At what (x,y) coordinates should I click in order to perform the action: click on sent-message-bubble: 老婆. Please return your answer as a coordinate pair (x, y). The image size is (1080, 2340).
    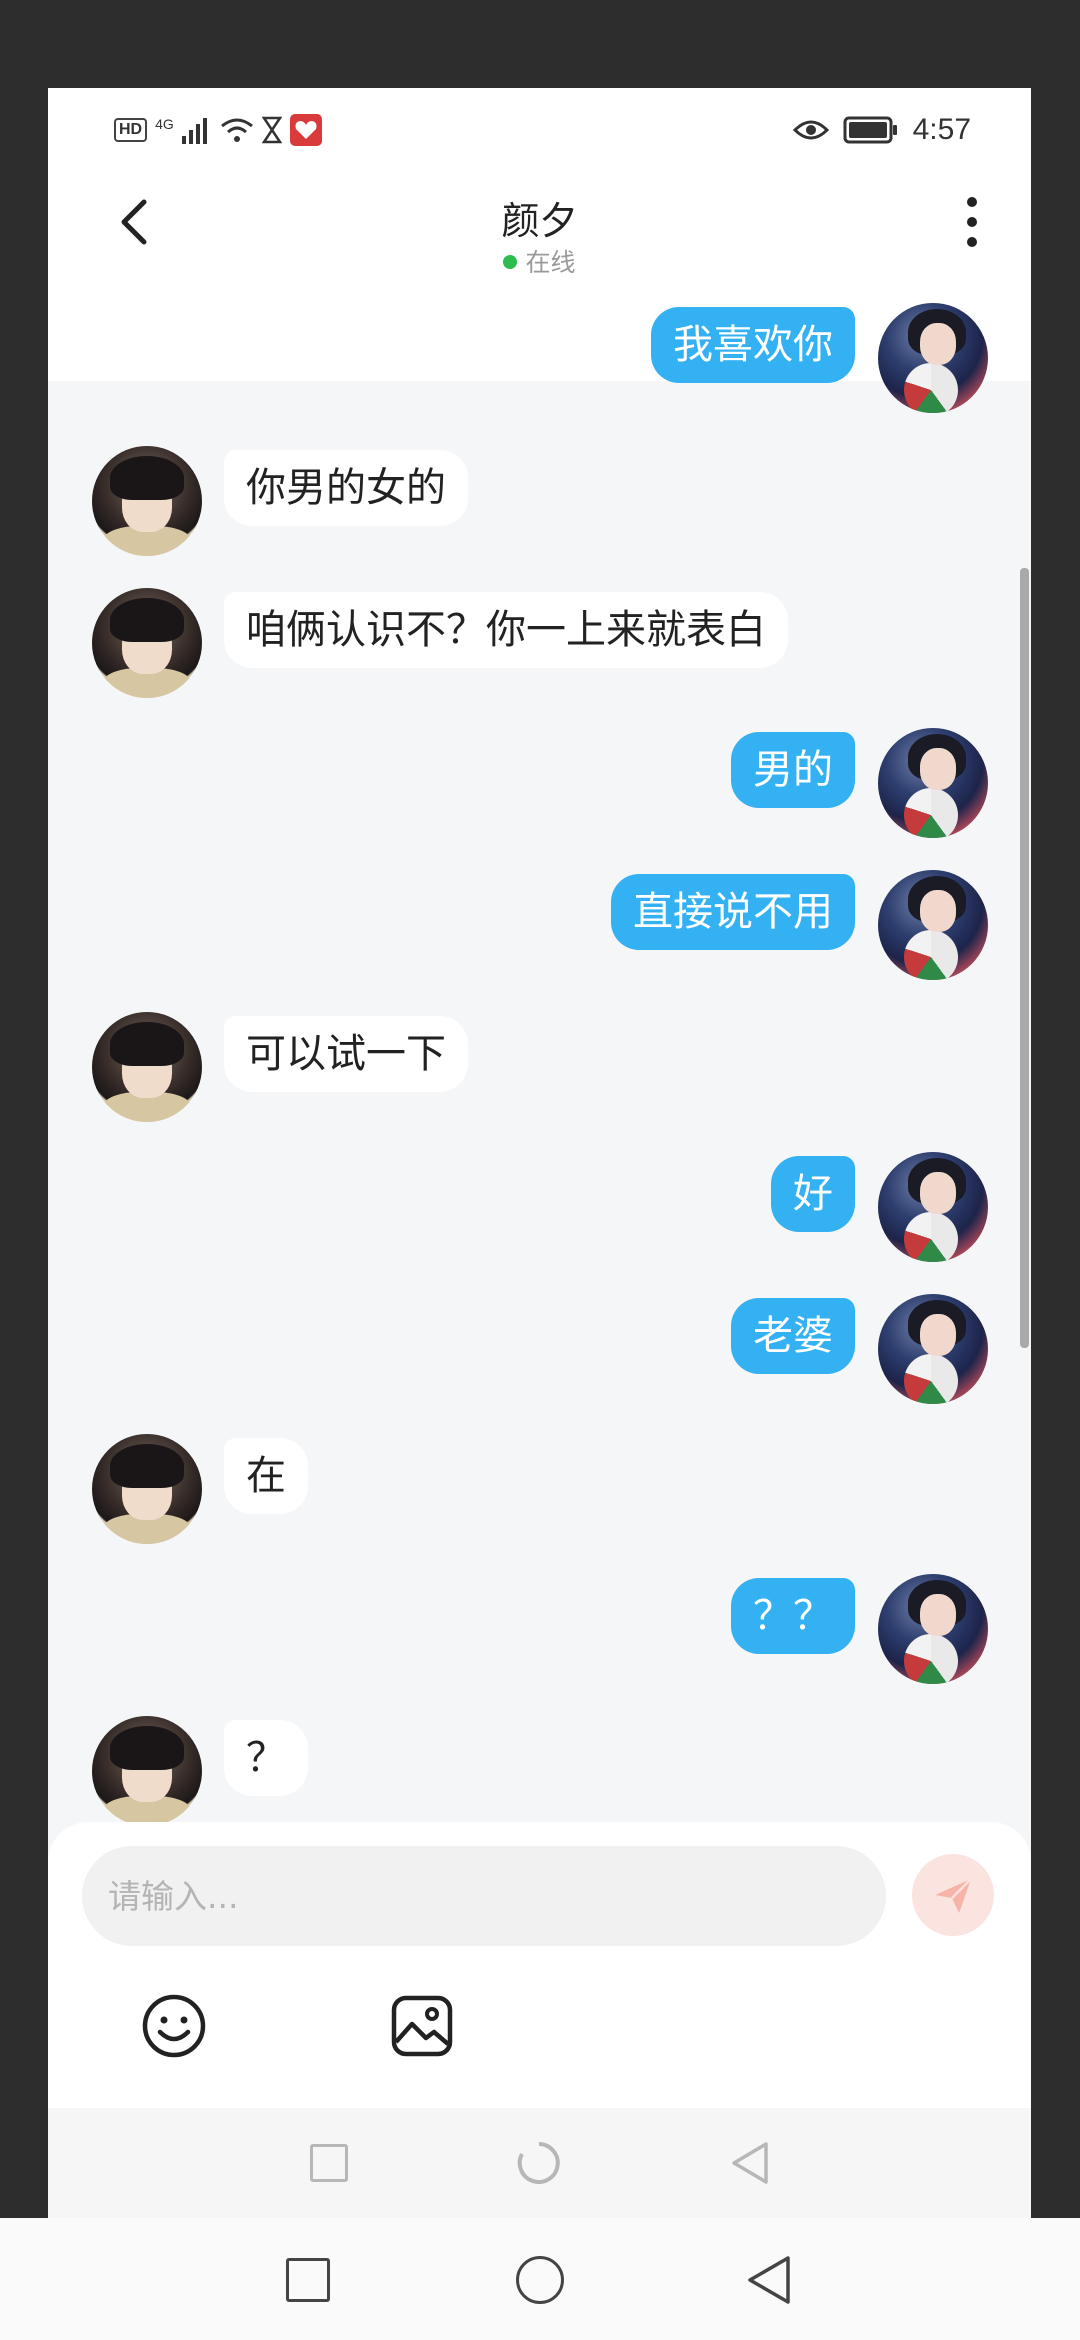
    Looking at the image, I should click on (793, 1336).